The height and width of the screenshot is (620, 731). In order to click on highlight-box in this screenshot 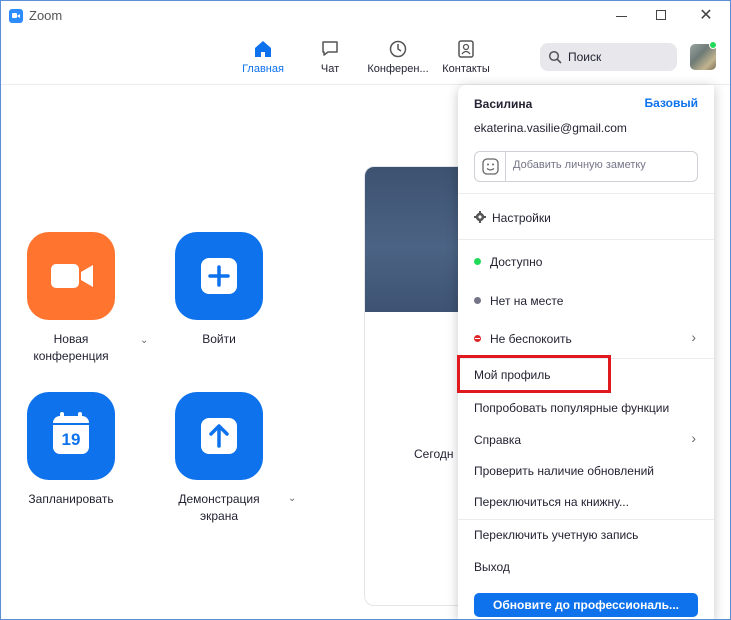, I will do `click(534, 374)`.